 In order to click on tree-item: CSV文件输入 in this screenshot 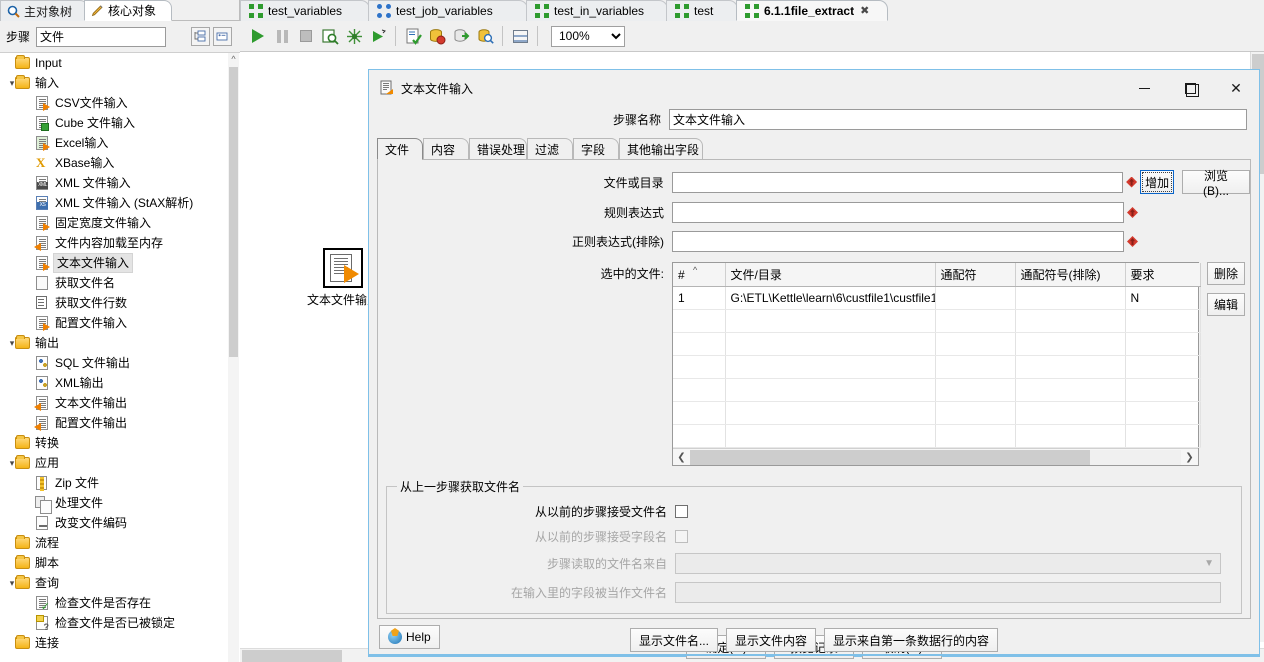, I will do `click(120, 103)`.